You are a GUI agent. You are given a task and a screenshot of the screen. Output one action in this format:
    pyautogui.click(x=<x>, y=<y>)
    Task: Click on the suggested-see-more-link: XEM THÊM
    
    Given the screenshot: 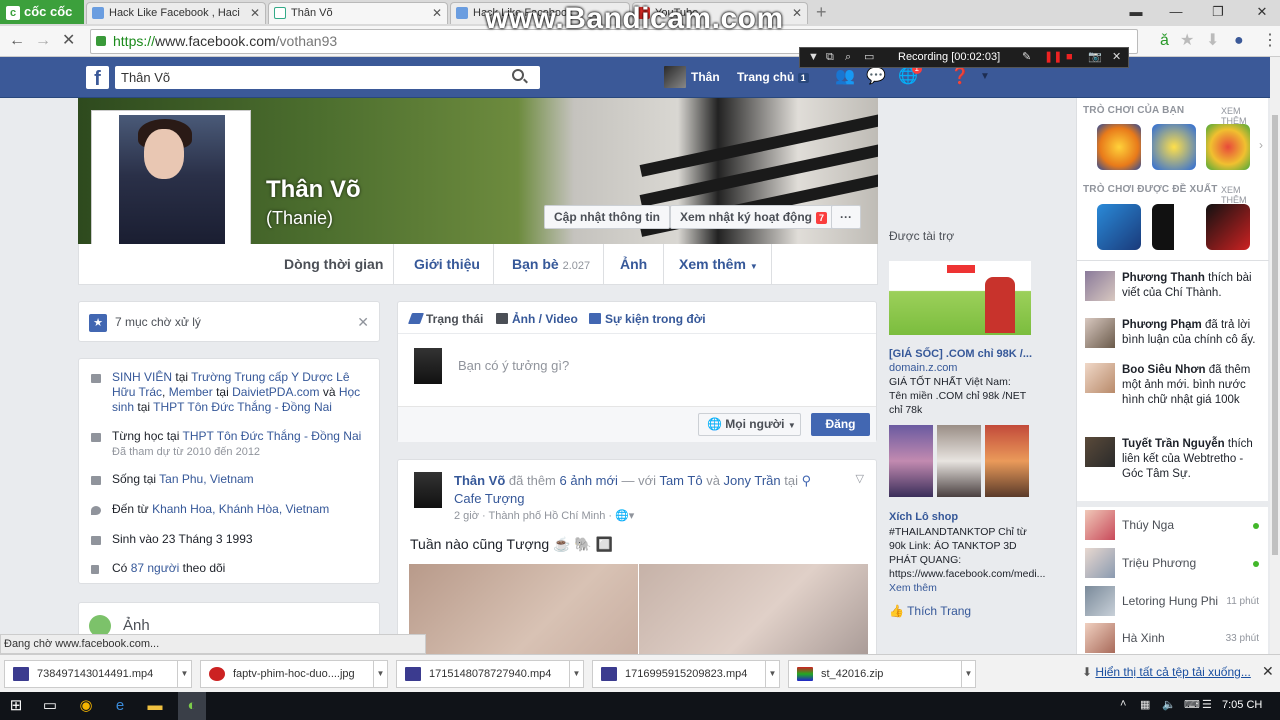 What is the action you would take?
    pyautogui.click(x=1244, y=195)
    